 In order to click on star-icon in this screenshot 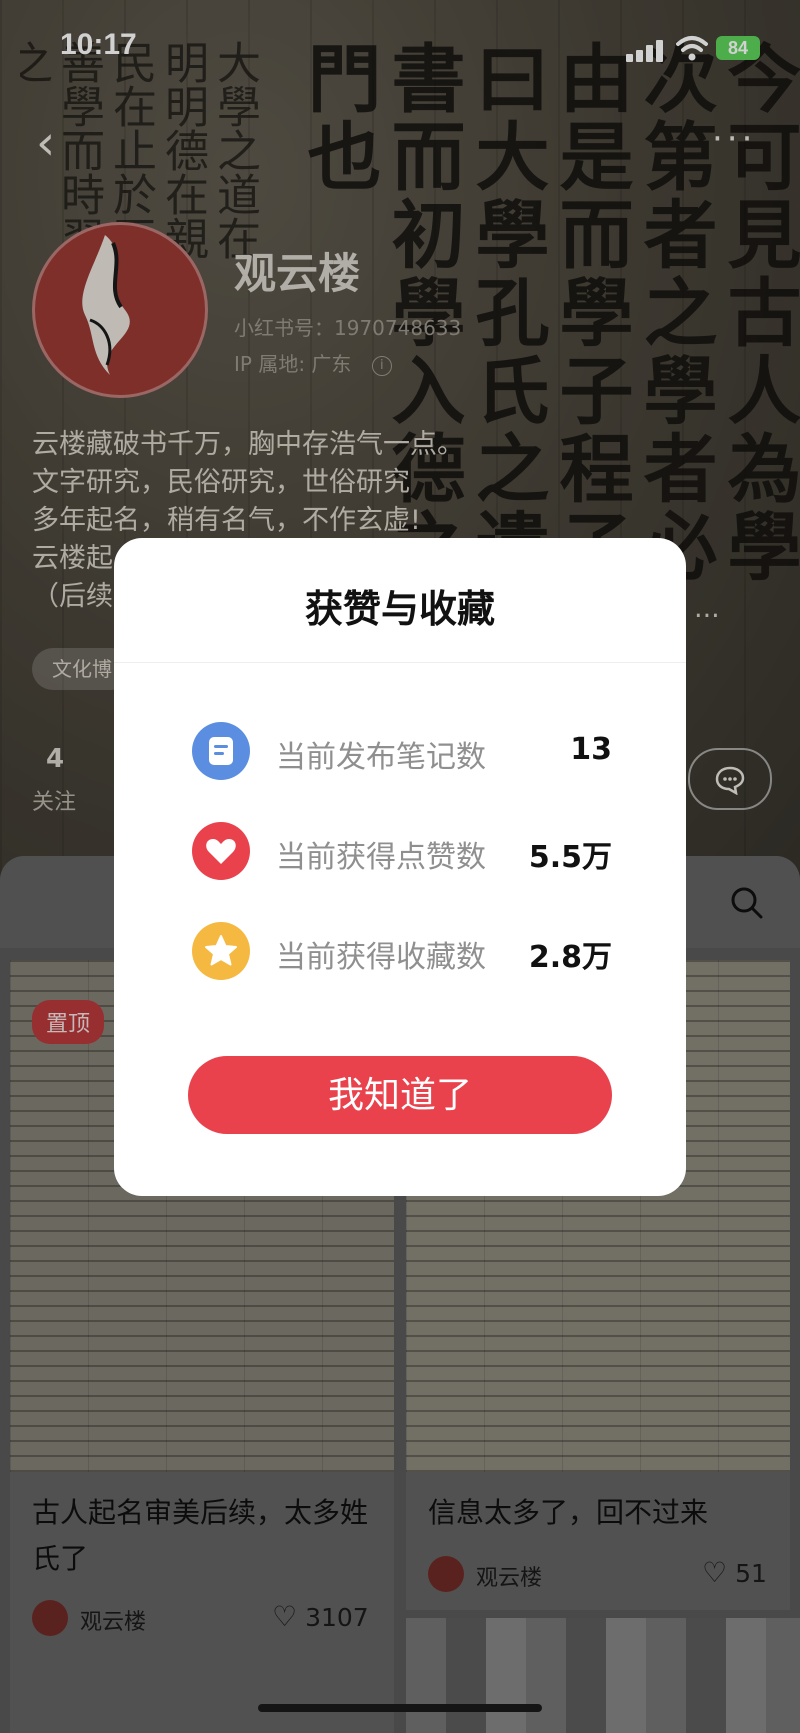, I will do `click(221, 951)`.